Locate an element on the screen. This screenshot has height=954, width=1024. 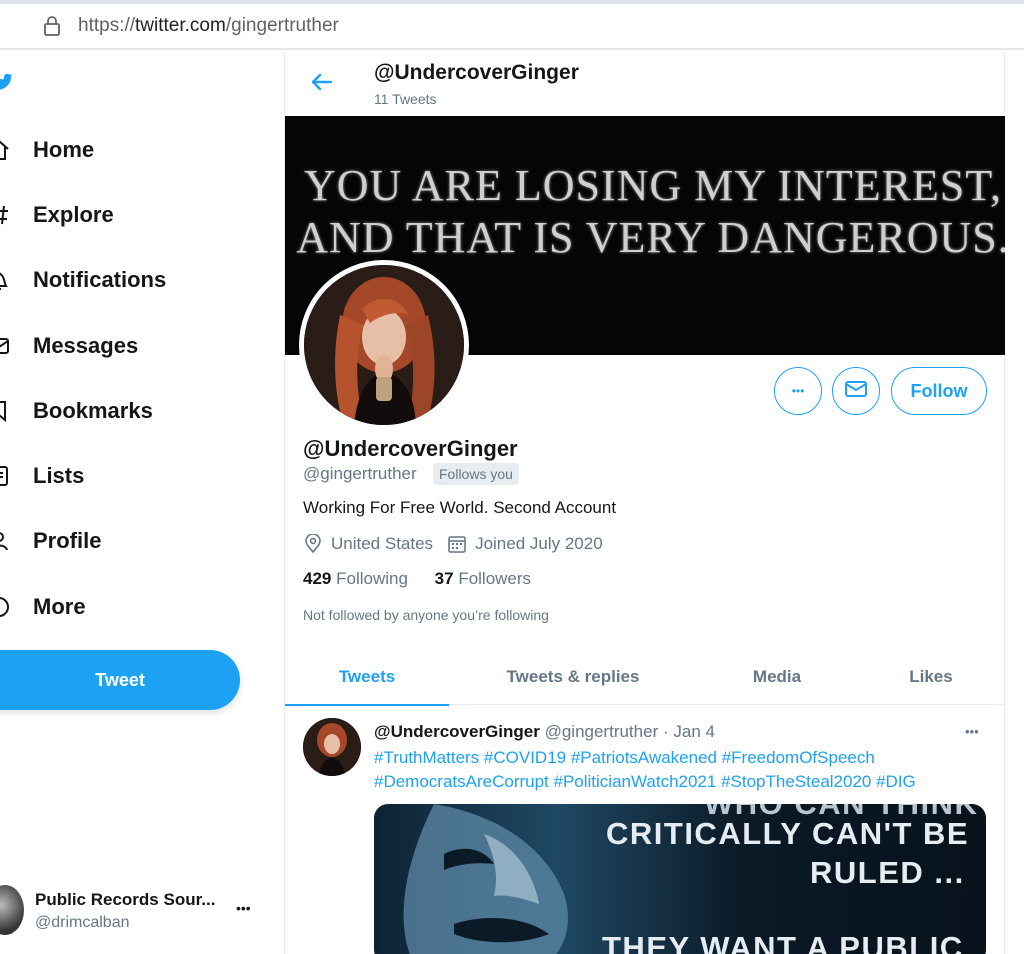
tweet-avatar is located at coordinates (332, 747).